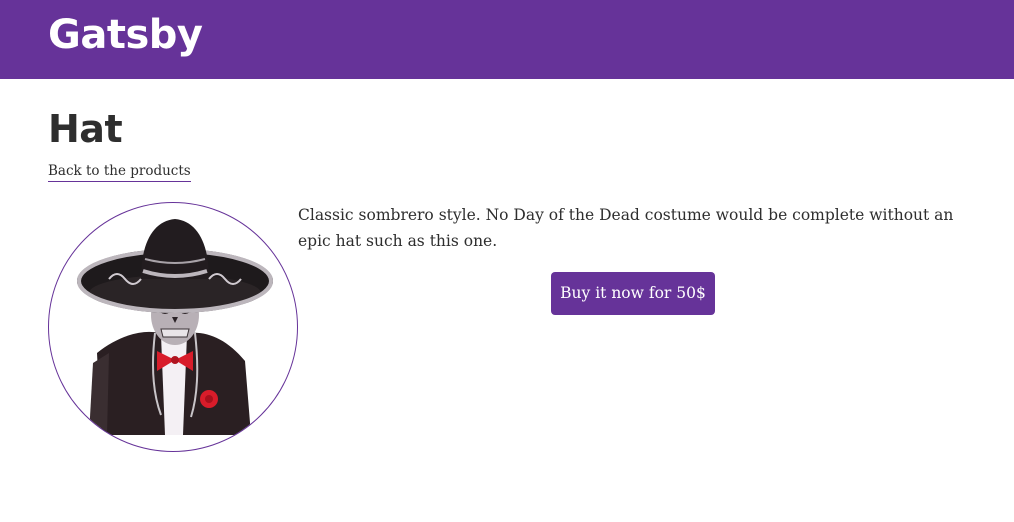 The image size is (1014, 522). I want to click on shirt-shape, so click(174, 385).